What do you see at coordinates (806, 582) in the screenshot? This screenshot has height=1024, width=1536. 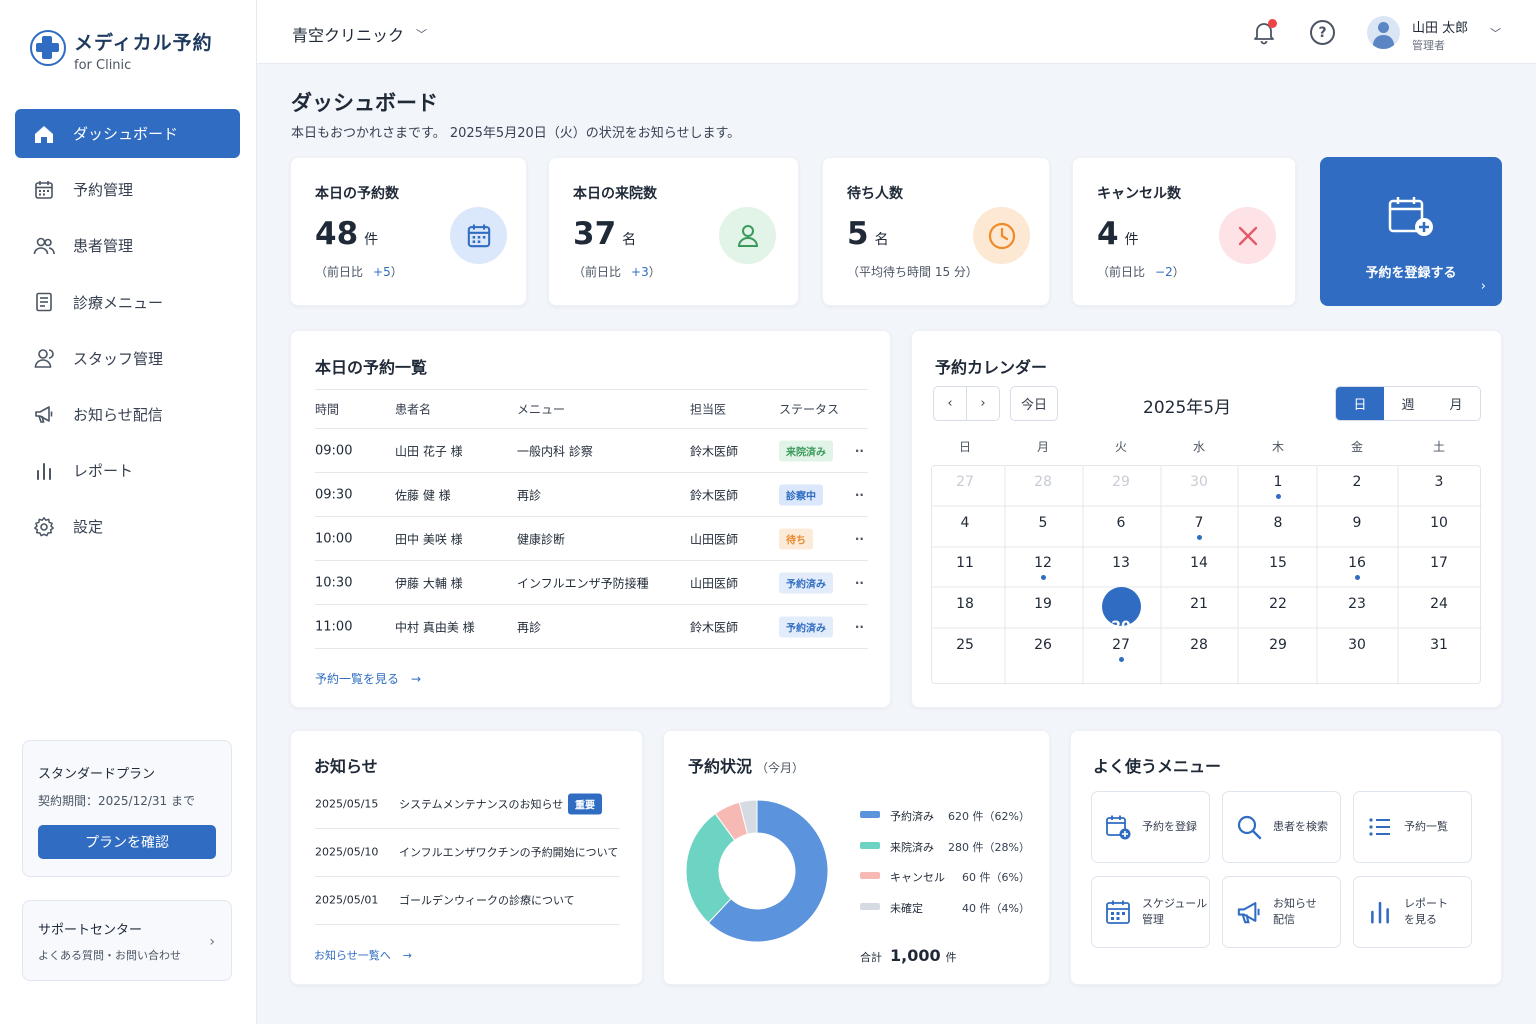 I see `status-badge: 予約済み` at bounding box center [806, 582].